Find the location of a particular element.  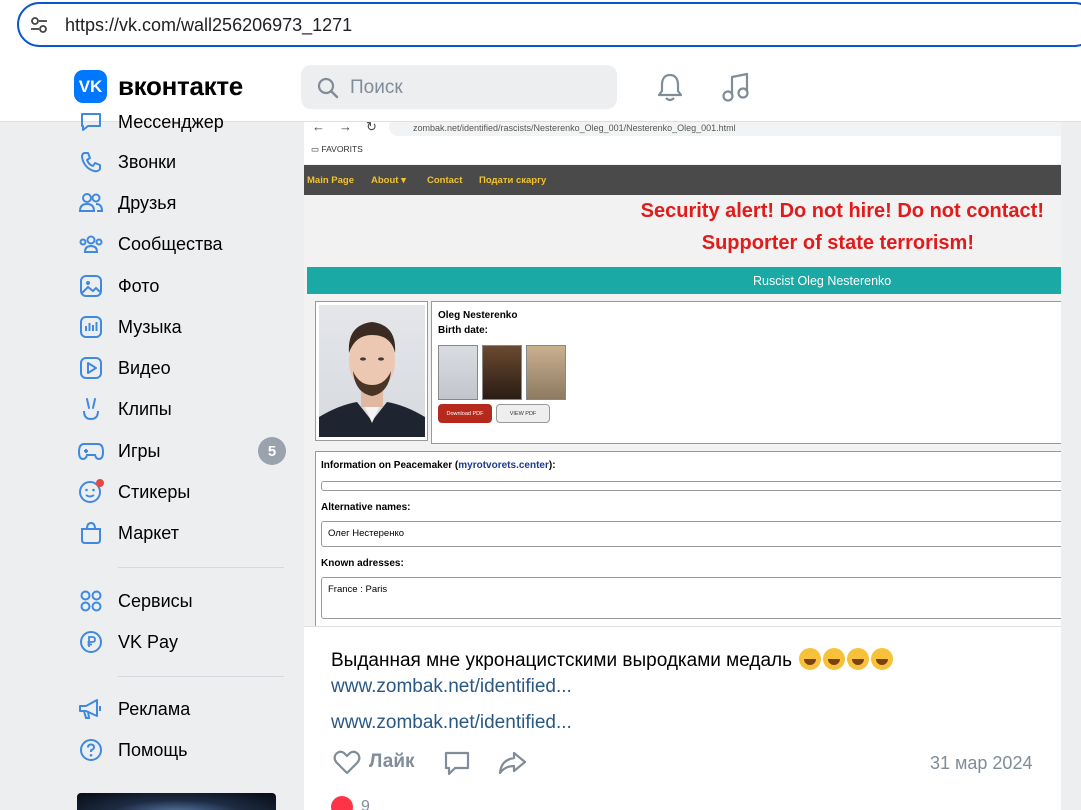

portrait-image is located at coordinates (372, 371).